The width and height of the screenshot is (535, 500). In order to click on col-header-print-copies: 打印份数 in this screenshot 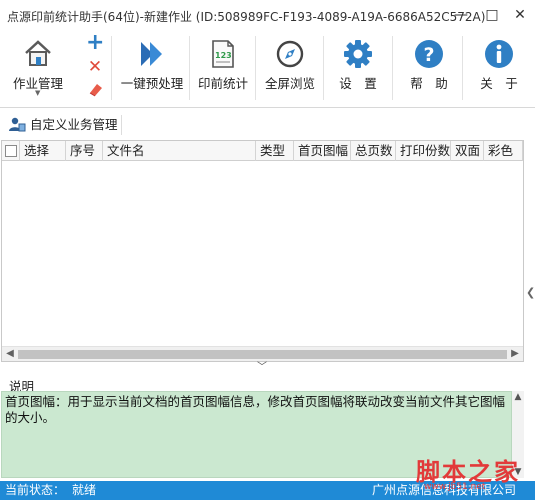, I will do `click(423, 151)`.